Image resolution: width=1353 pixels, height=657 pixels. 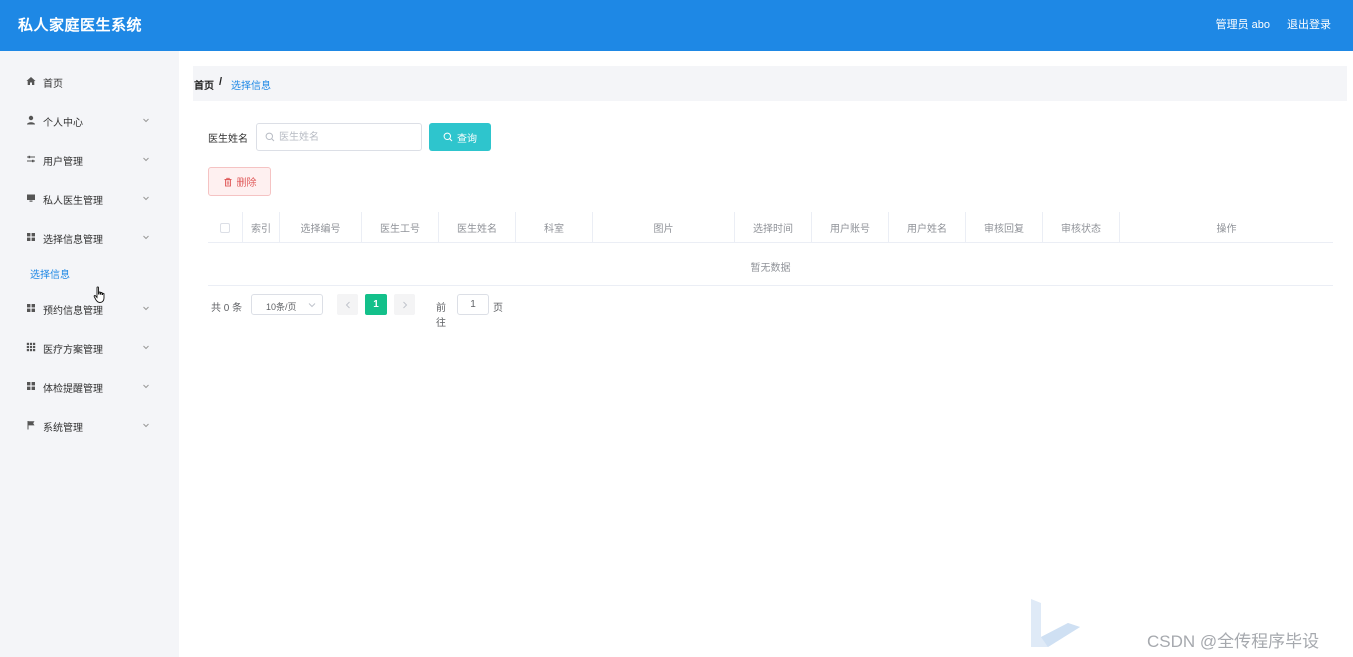 What do you see at coordinates (99, 294) in the screenshot?
I see `hand-cursor-icon` at bounding box center [99, 294].